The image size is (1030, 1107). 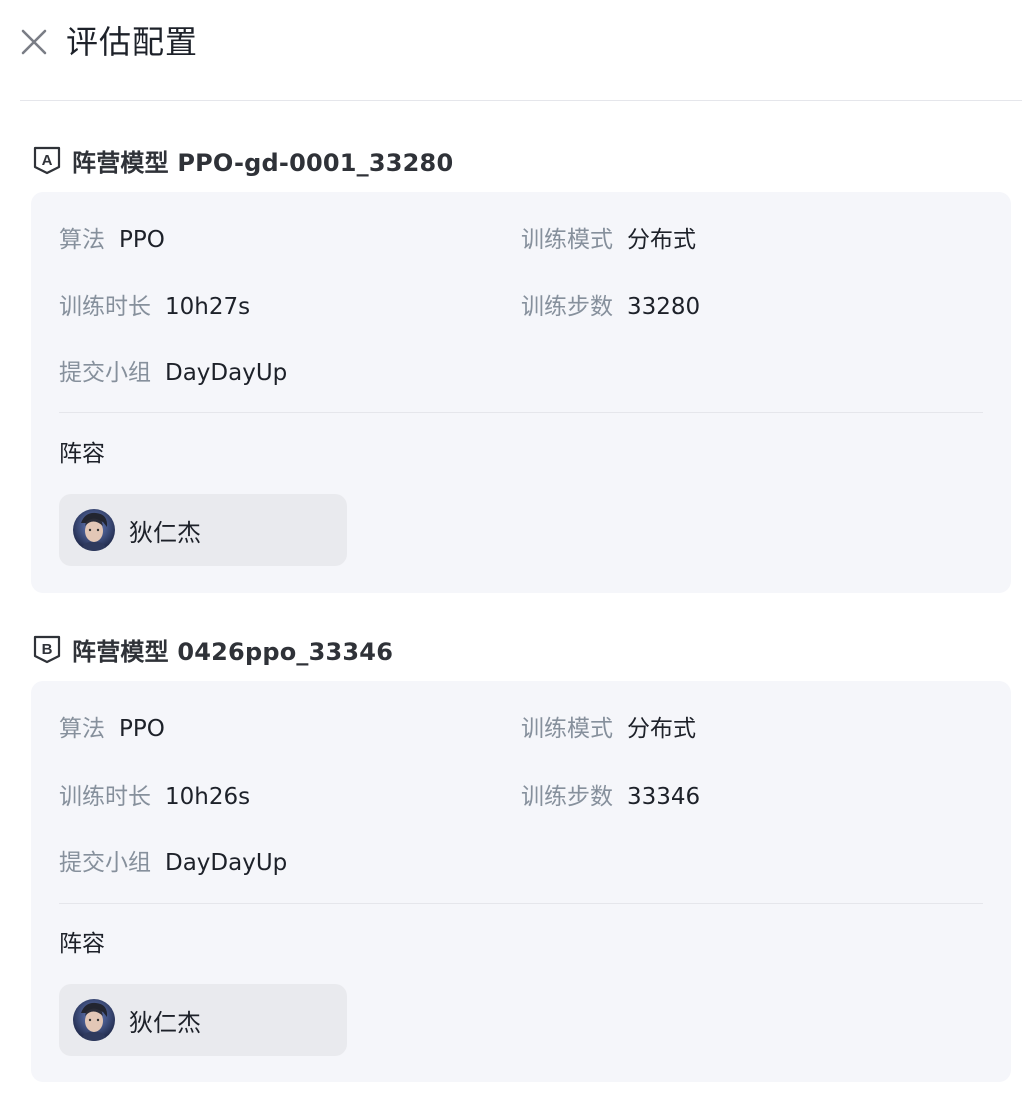 What do you see at coordinates (233, 651) in the screenshot?
I see `camp-b-model-name: 阵营模型 0426ppo_33346` at bounding box center [233, 651].